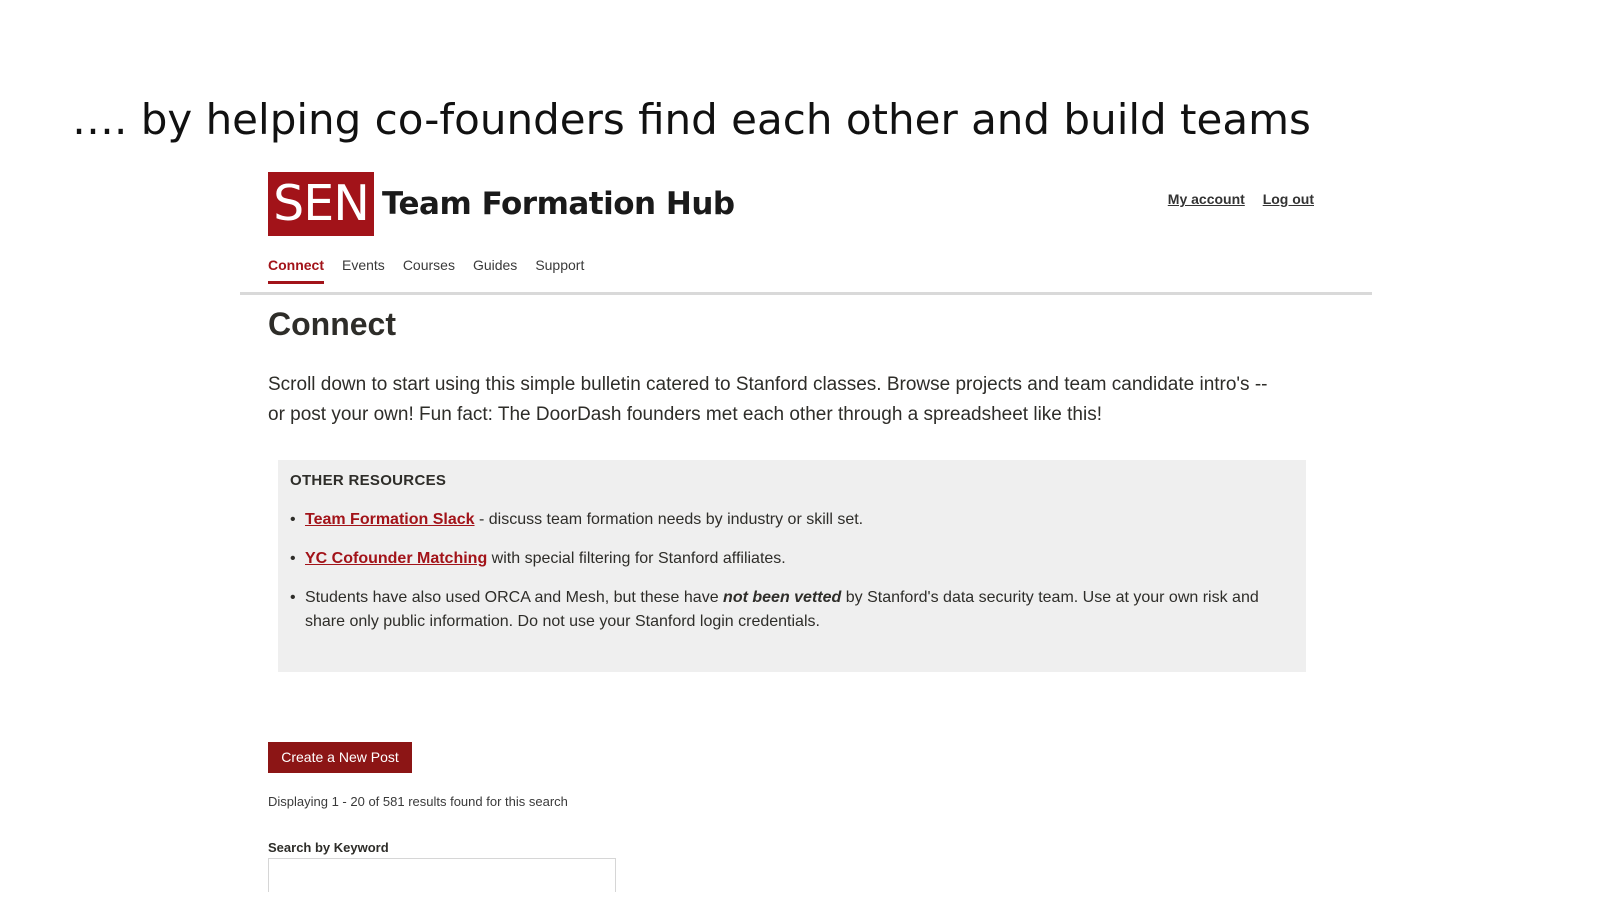 The image size is (1600, 900). What do you see at coordinates (390, 519) in the screenshot?
I see `team-formation-slack-link: Team Formation Slack` at bounding box center [390, 519].